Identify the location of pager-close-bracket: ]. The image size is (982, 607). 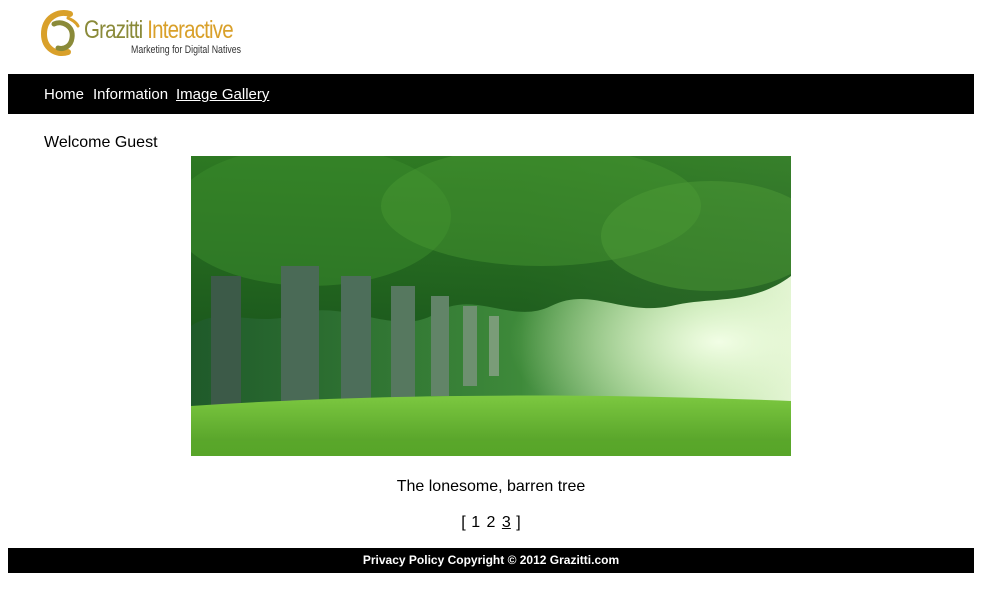
(518, 522).